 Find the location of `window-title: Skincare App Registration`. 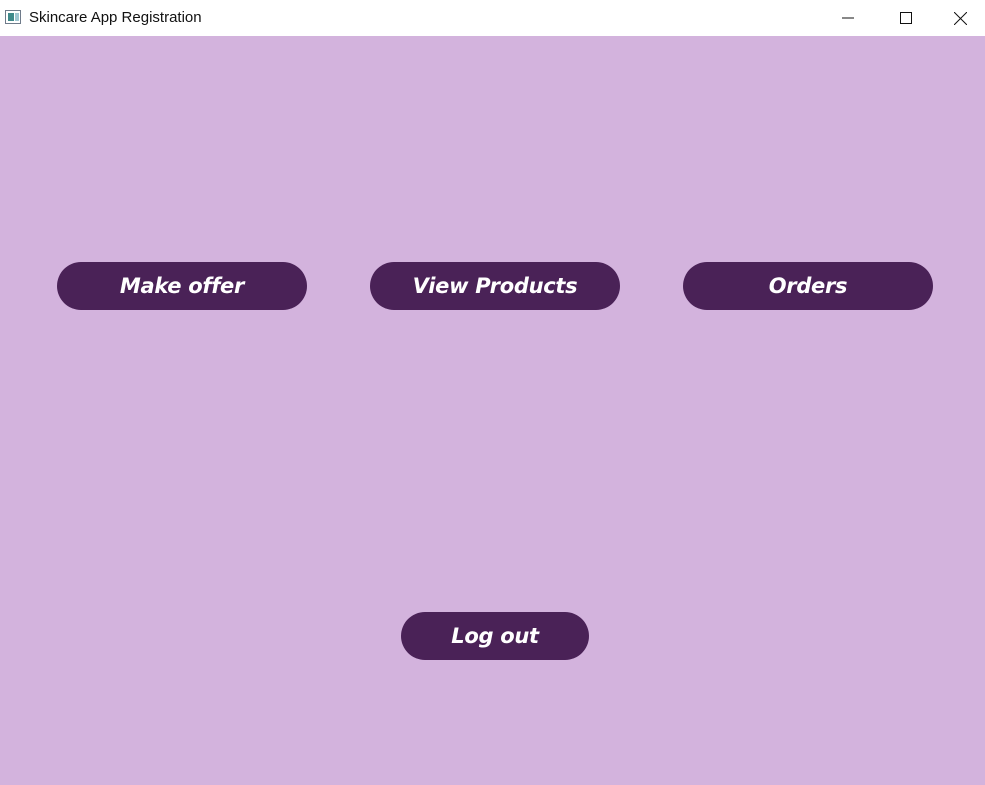

window-title: Skincare App Registration is located at coordinates (115, 17).